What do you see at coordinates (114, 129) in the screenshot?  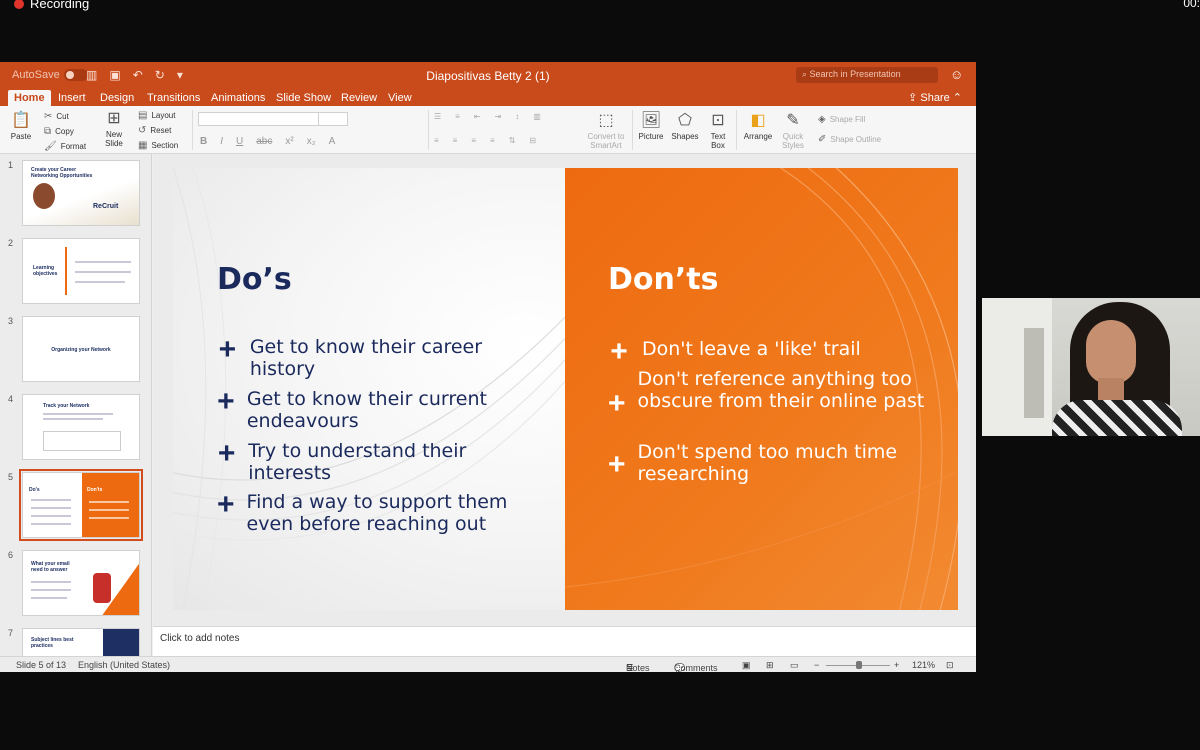 I see `new-slide-button: ⊞ New Slide` at bounding box center [114, 129].